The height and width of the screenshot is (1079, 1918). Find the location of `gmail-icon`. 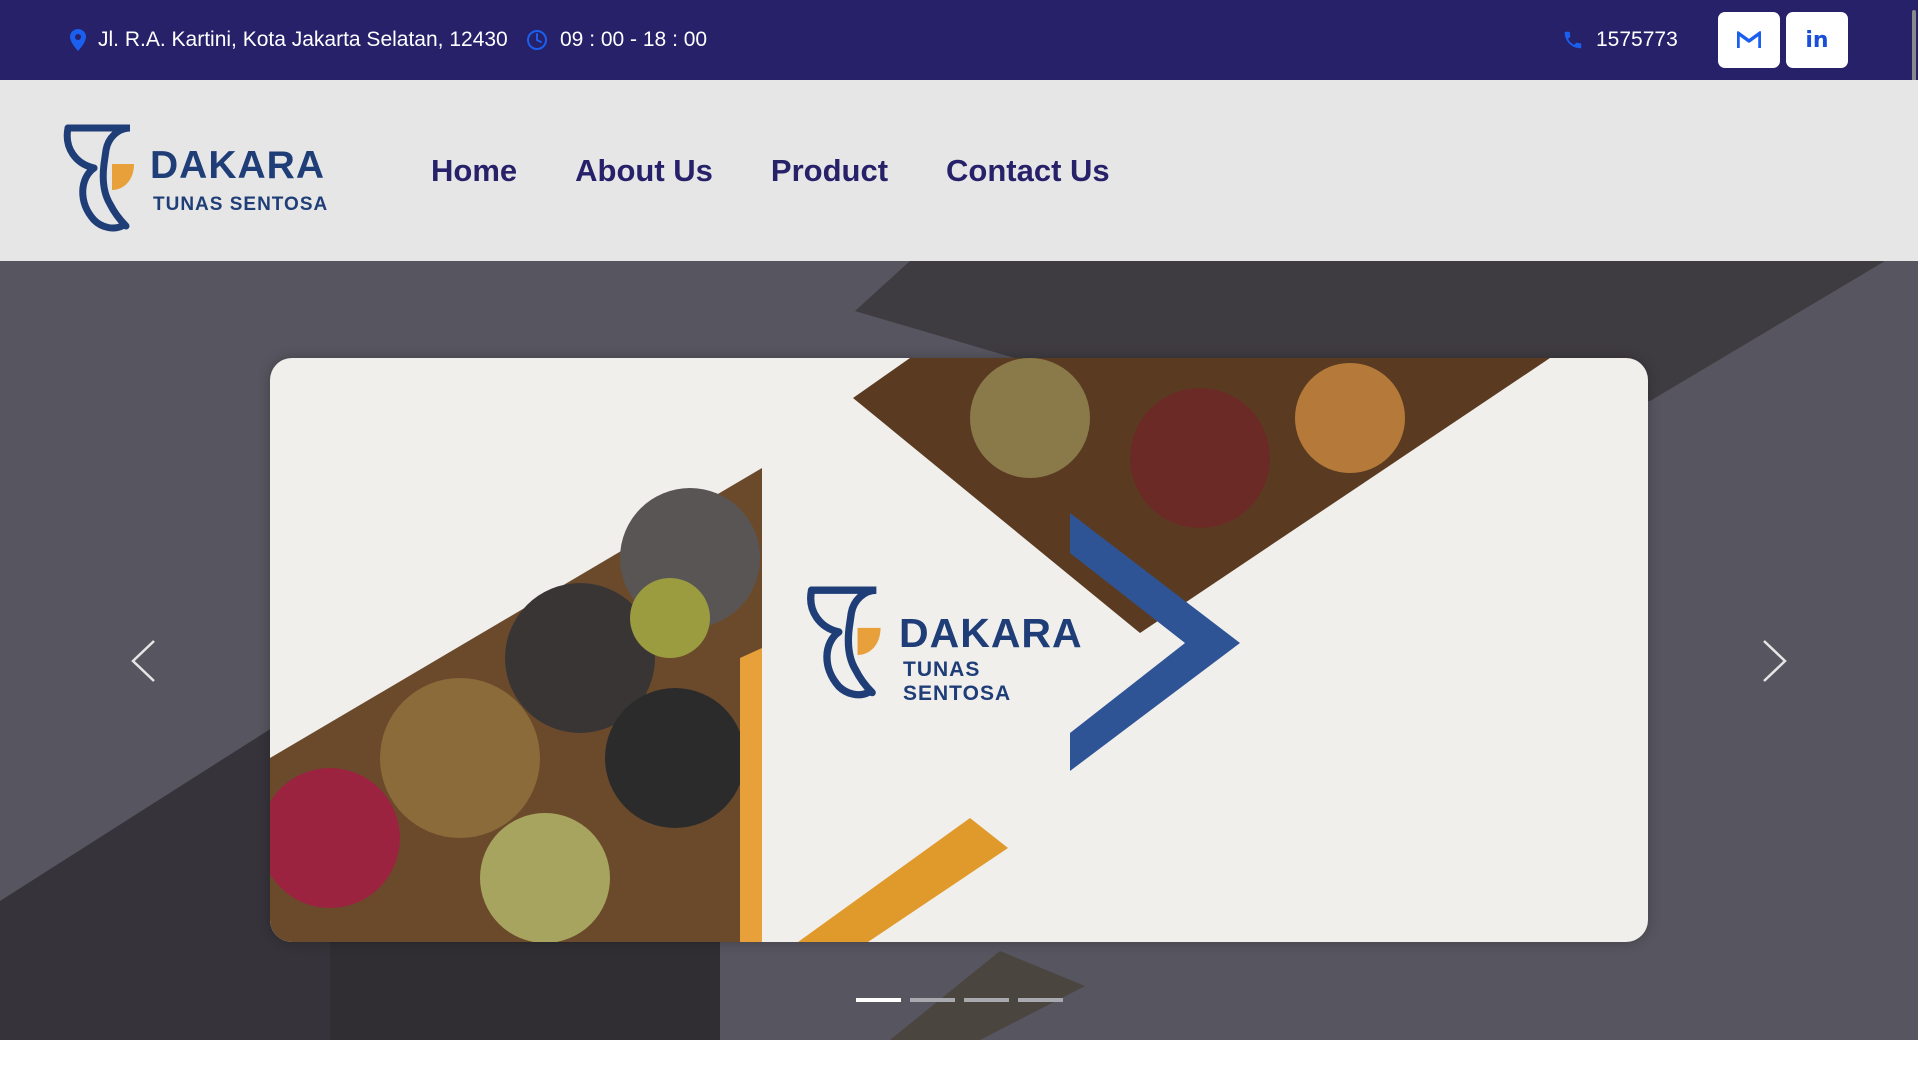

gmail-icon is located at coordinates (1749, 39).